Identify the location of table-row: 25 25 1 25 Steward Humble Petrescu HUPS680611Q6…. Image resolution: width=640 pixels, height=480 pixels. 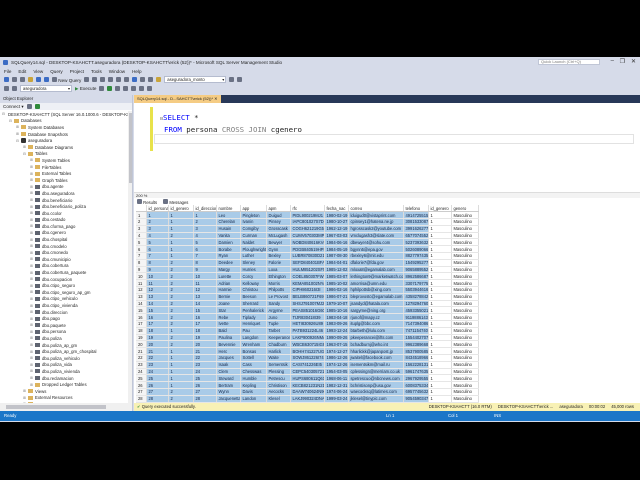
(307, 378).